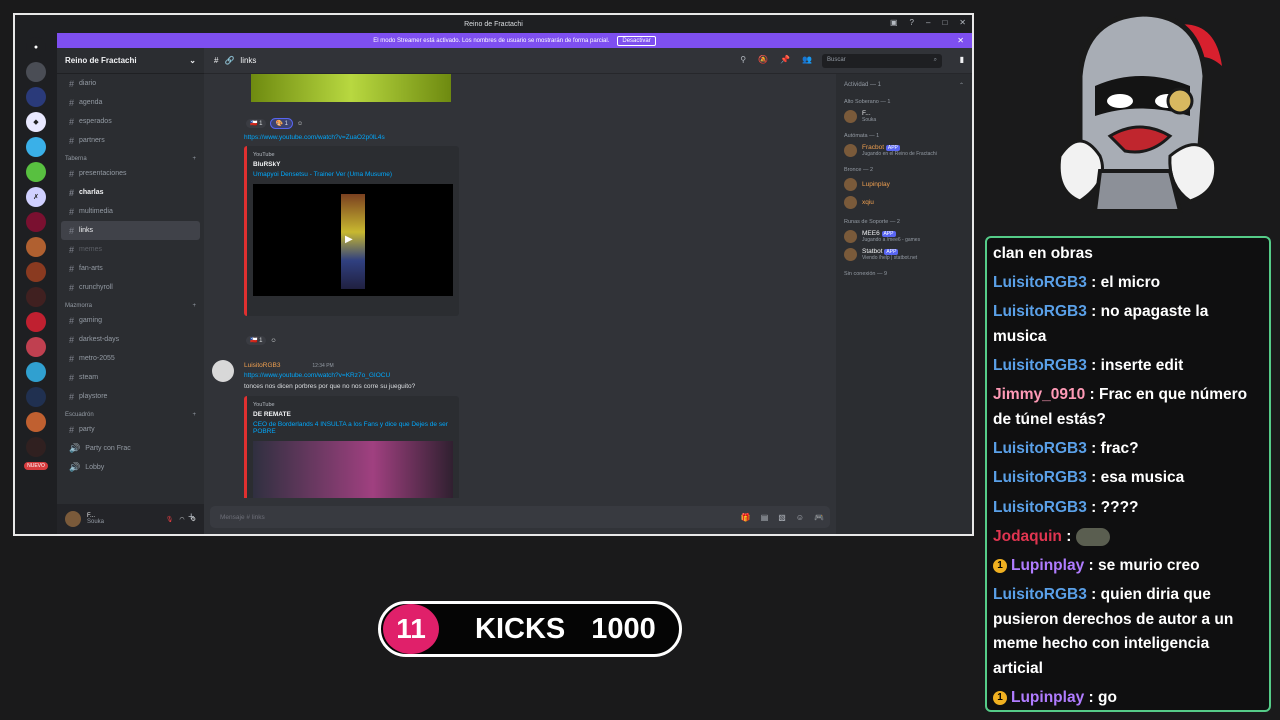 The image size is (1280, 720). Describe the element at coordinates (130, 413) in the screenshot. I see `channel-category: Escuadrón +` at that location.